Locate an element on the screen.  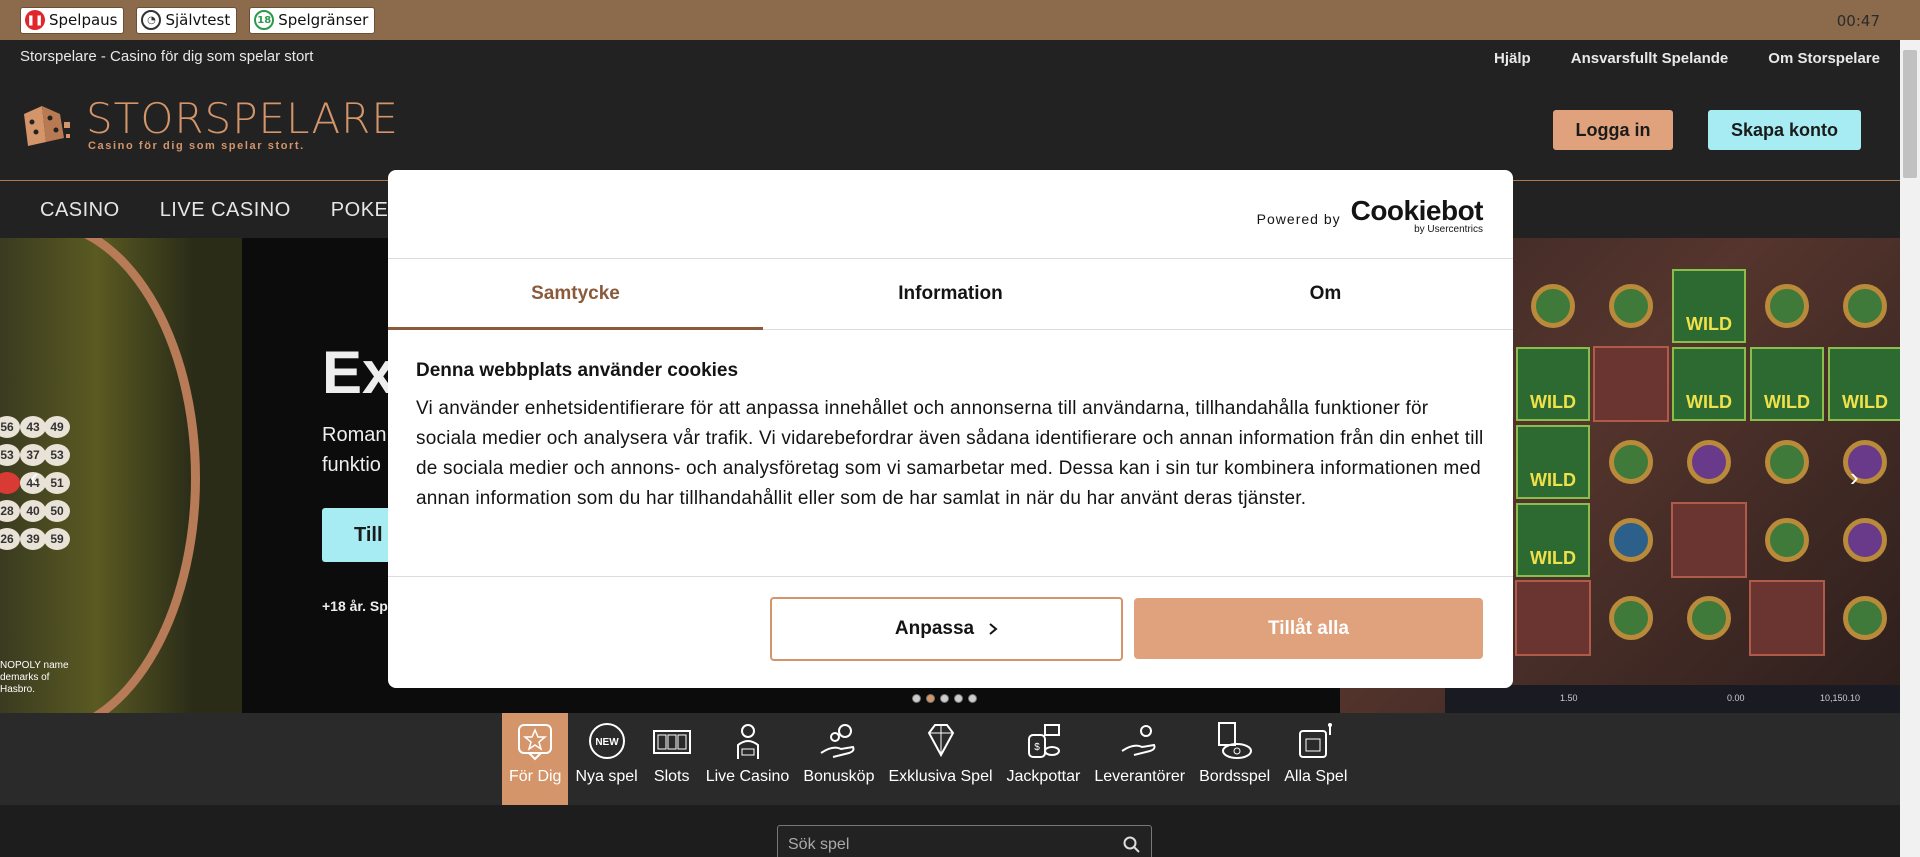
category-alla-spel: Alla Spel is located at coordinates (1315, 759).